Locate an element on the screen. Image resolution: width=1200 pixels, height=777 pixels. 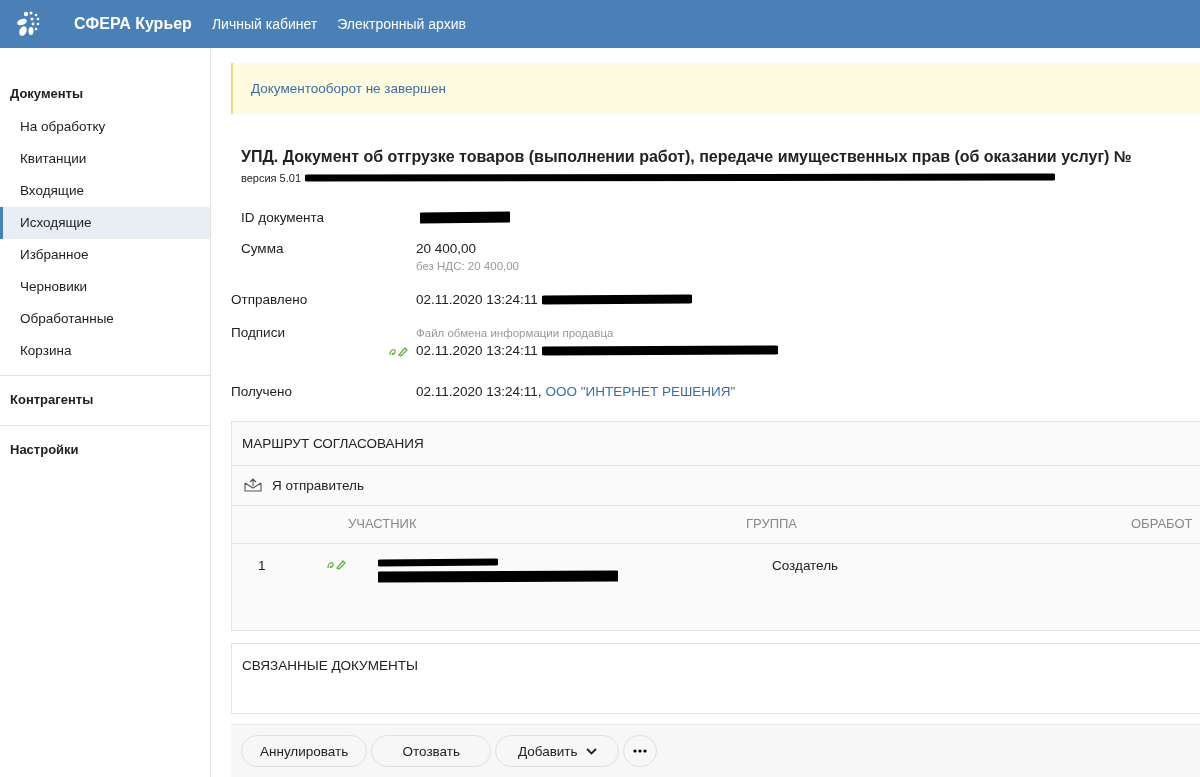
more-icon is located at coordinates (640, 751).